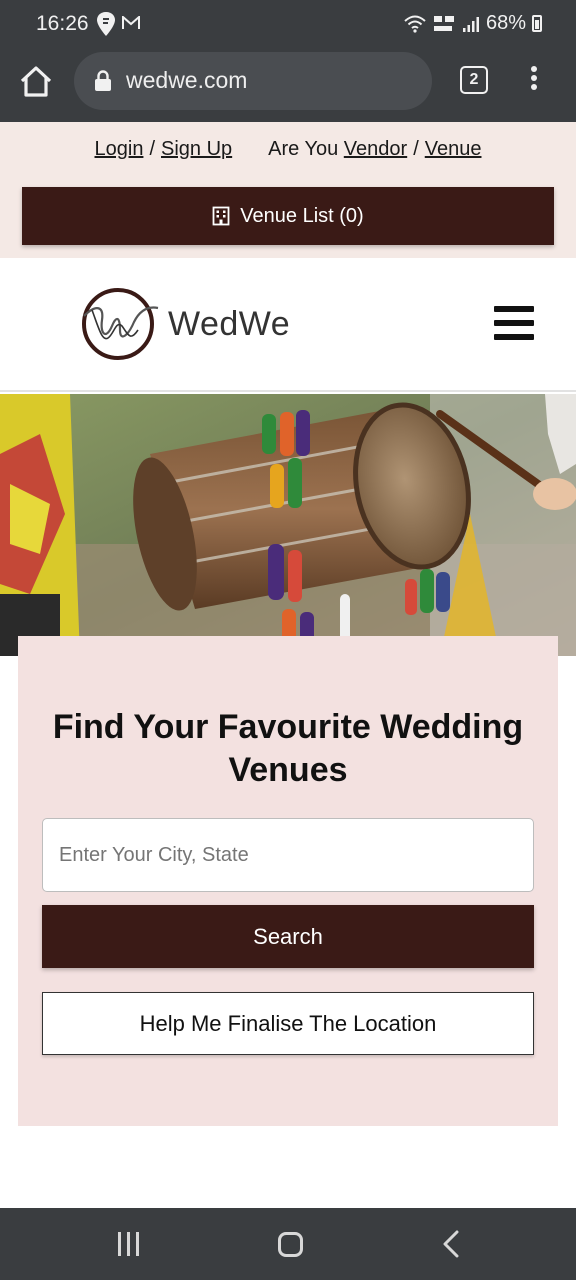 The image size is (576, 1280). I want to click on logo: WedWe, so click(184, 324).